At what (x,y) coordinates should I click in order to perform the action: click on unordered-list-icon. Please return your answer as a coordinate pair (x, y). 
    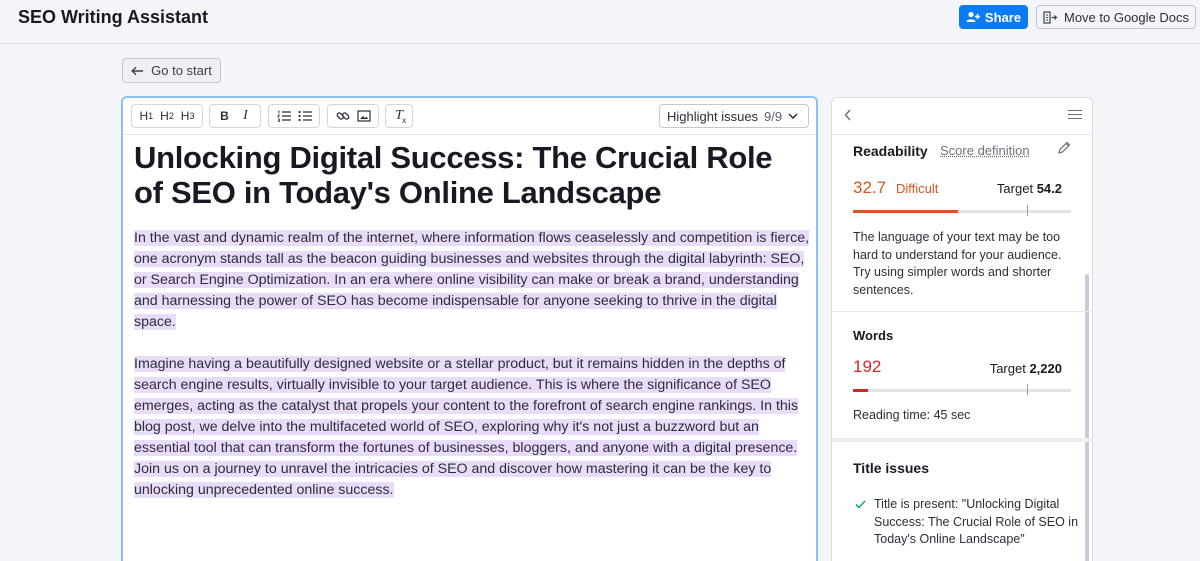
    Looking at the image, I should click on (305, 116).